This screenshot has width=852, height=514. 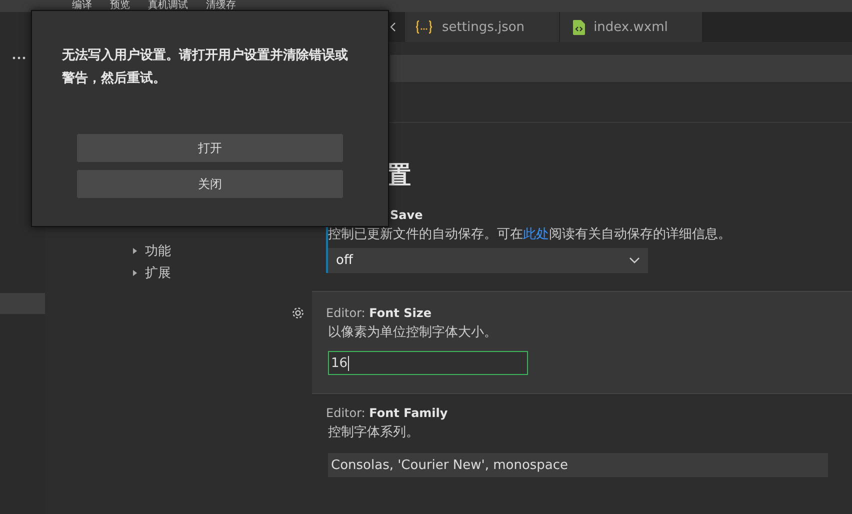 What do you see at coordinates (205, 67) in the screenshot?
I see `dialog-message: 无法写入用户设置。请打开用户设置并清除错误或警告，然后重试。` at bounding box center [205, 67].